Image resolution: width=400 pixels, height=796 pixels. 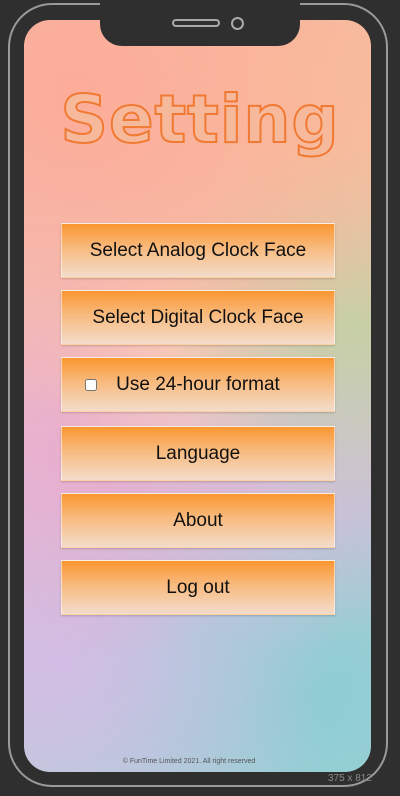 What do you see at coordinates (350, 778) in the screenshot?
I see `frame-size-label: 375 x 812` at bounding box center [350, 778].